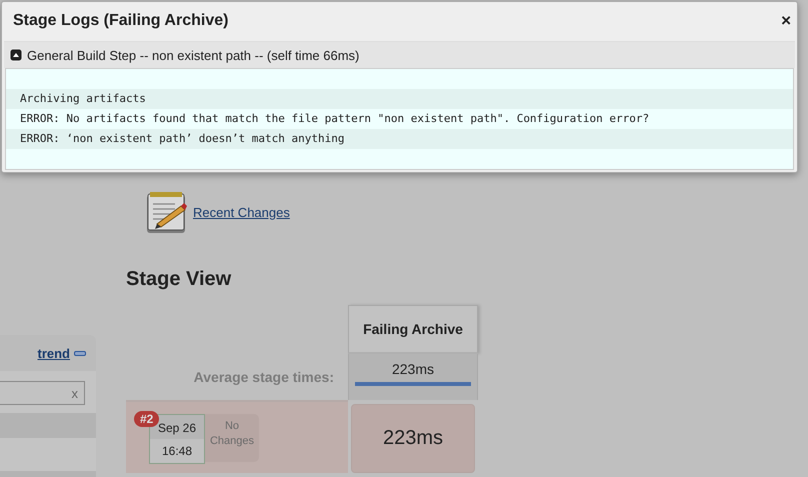 Image resolution: width=808 pixels, height=477 pixels. I want to click on average-label: Average stage times:, so click(263, 377).